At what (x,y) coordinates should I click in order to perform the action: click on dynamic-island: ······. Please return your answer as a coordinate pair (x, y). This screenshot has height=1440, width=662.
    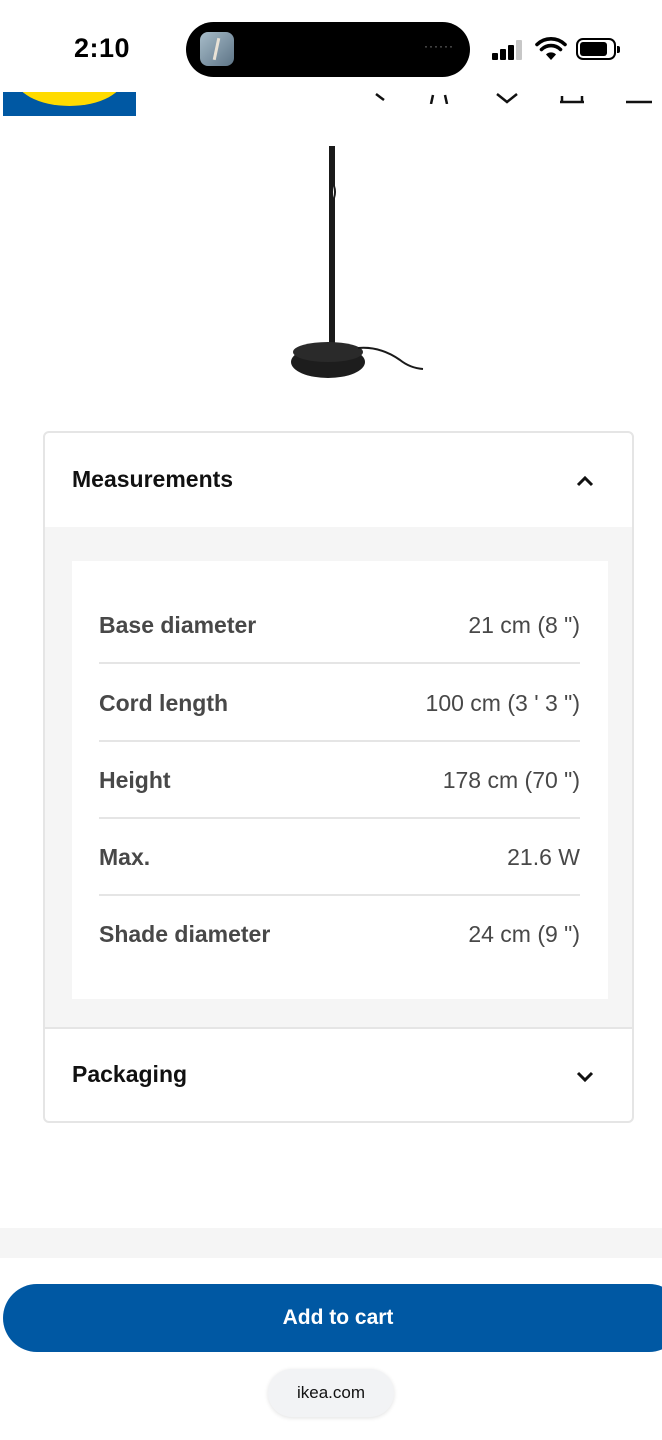
    Looking at the image, I should click on (328, 49).